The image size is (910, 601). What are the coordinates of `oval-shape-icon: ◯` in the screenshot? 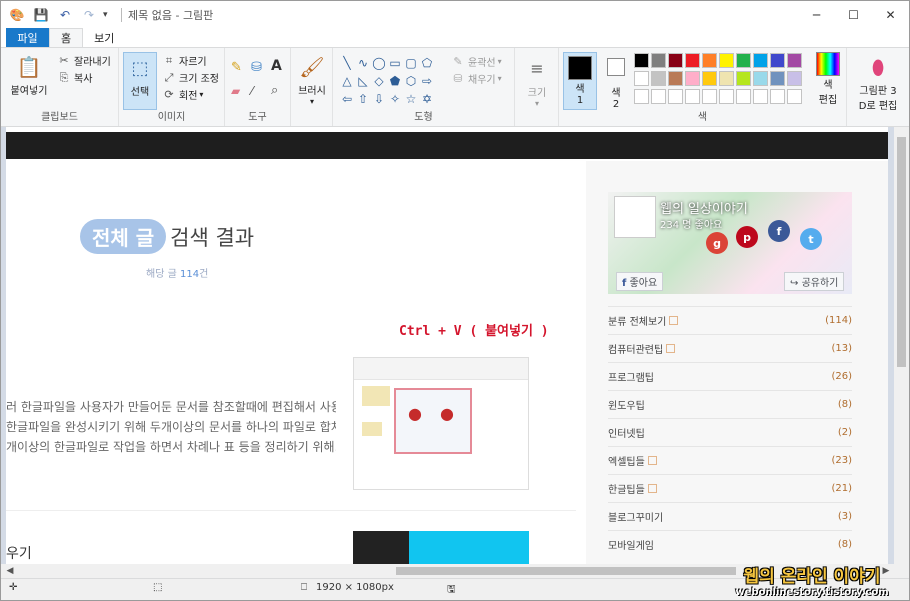 It's located at (379, 63).